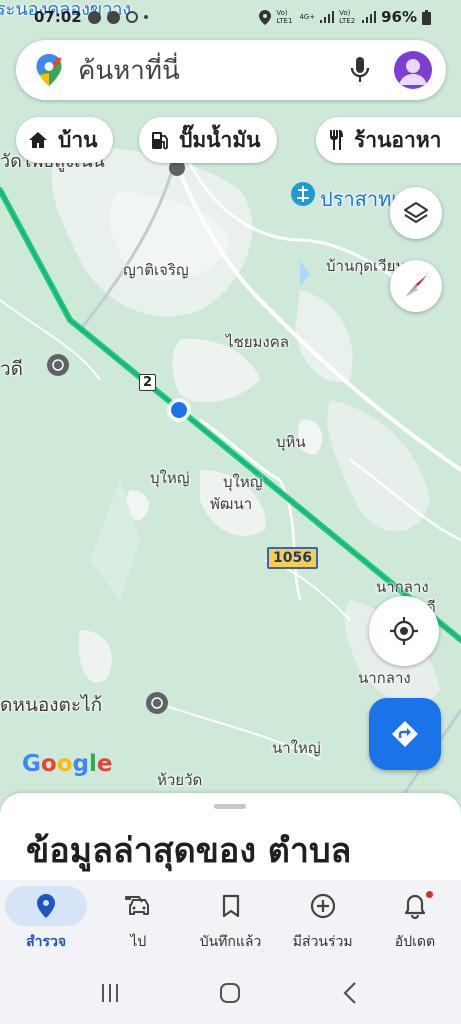 The width and height of the screenshot is (461, 1024). I want to click on route-2-shield: 2, so click(148, 382).